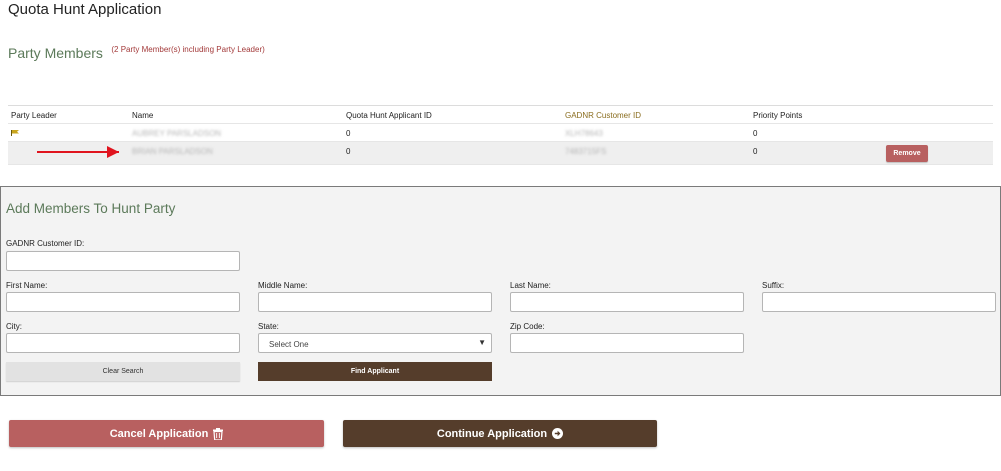 This screenshot has width=1001, height=471. I want to click on state-select-value: Select One, so click(289, 344).